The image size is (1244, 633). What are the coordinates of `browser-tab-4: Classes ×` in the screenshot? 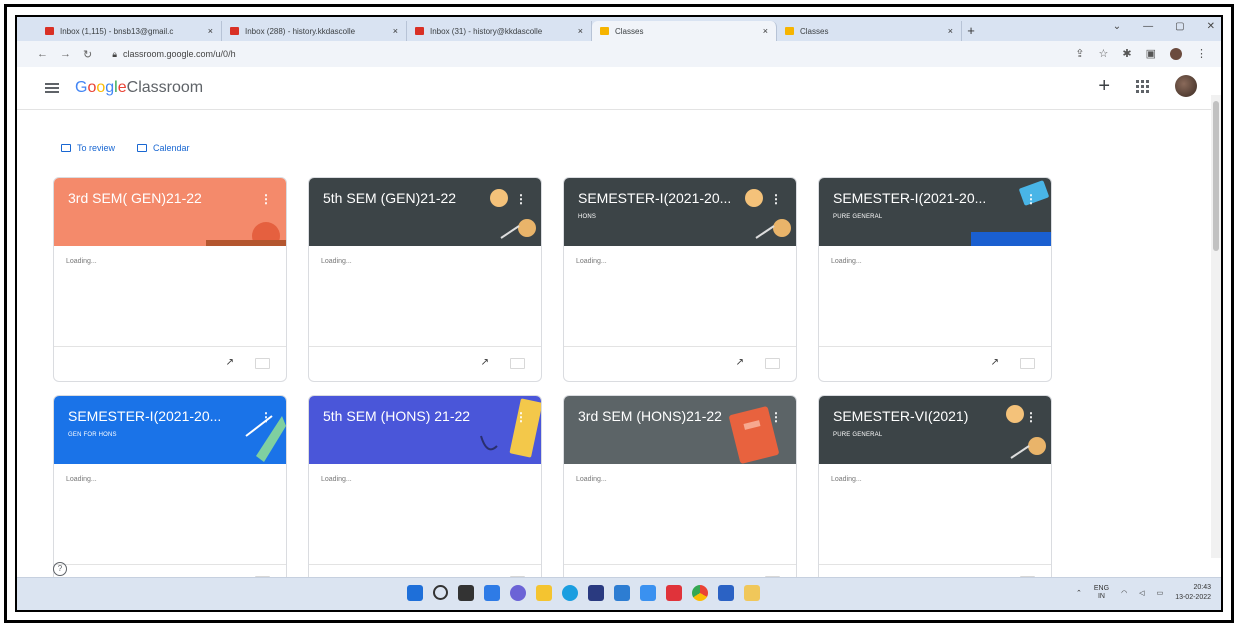 It's located at (684, 31).